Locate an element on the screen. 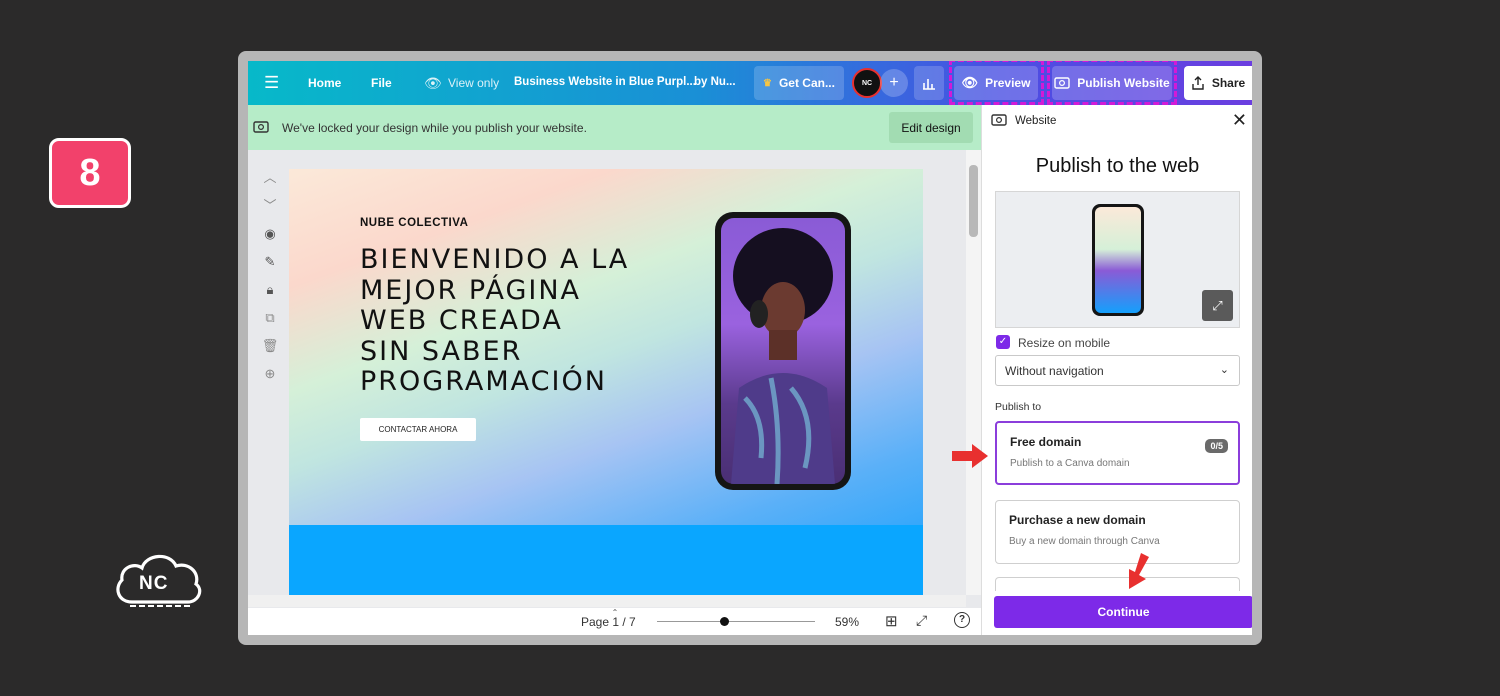 Image resolution: width=1500 pixels, height=696 pixels. headline-line: WEB CREADA is located at coordinates (461, 320).